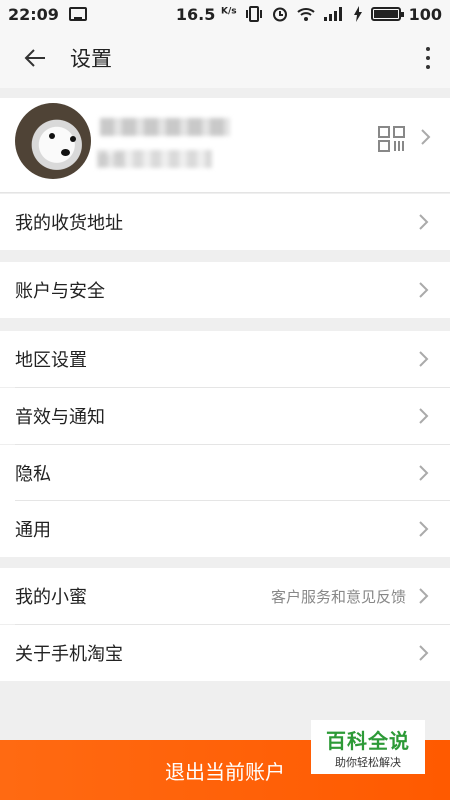 Image resolution: width=450 pixels, height=800 pixels. What do you see at coordinates (225, 145) in the screenshot?
I see `profile-card: 会员` at bounding box center [225, 145].